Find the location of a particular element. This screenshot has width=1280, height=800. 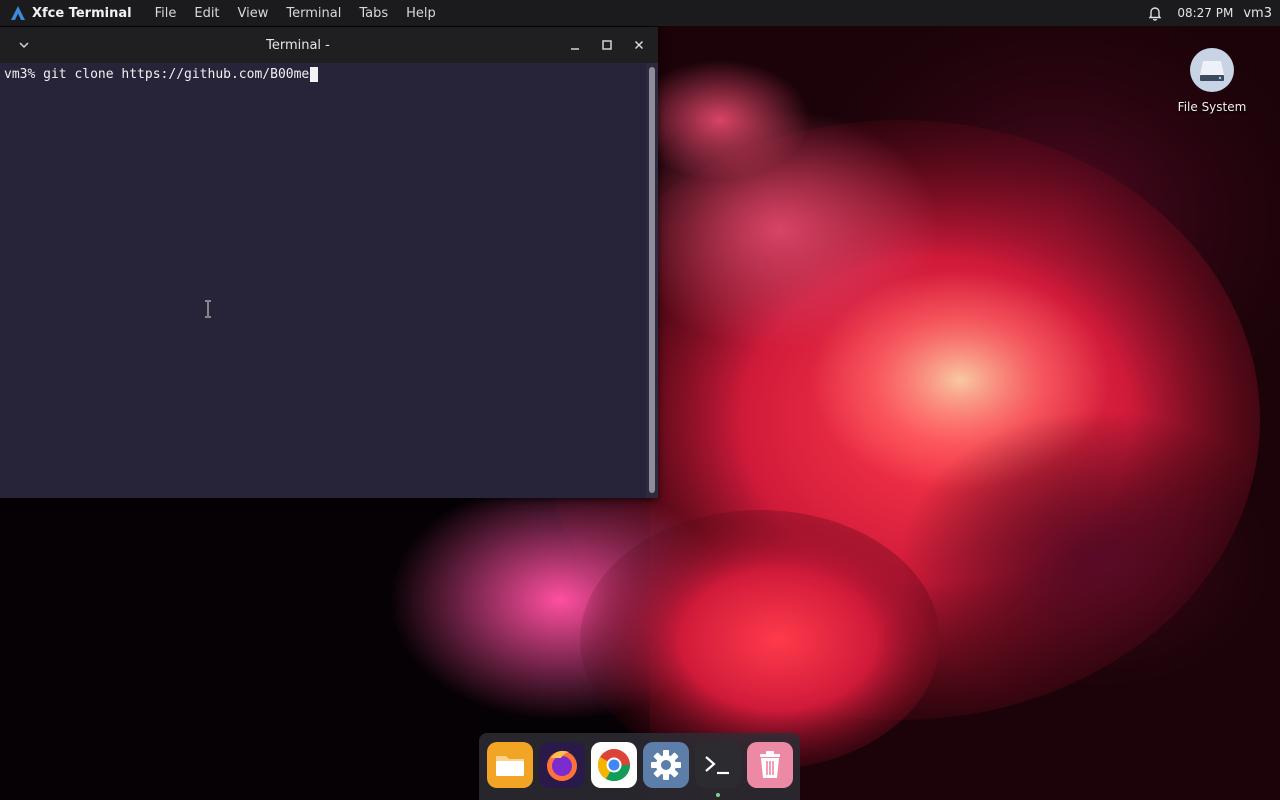

dock-firefox-button is located at coordinates (562, 765).